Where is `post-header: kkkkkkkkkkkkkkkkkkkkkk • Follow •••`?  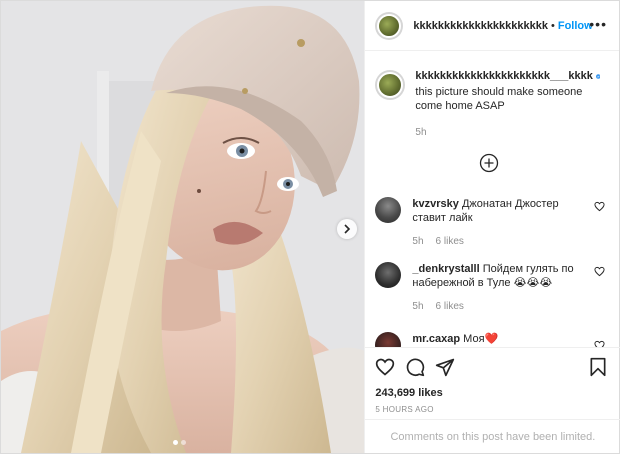
post-header: kkkkkkkkkkkkkkkkkkkkkk • Follow ••• is located at coordinates (492, 26).